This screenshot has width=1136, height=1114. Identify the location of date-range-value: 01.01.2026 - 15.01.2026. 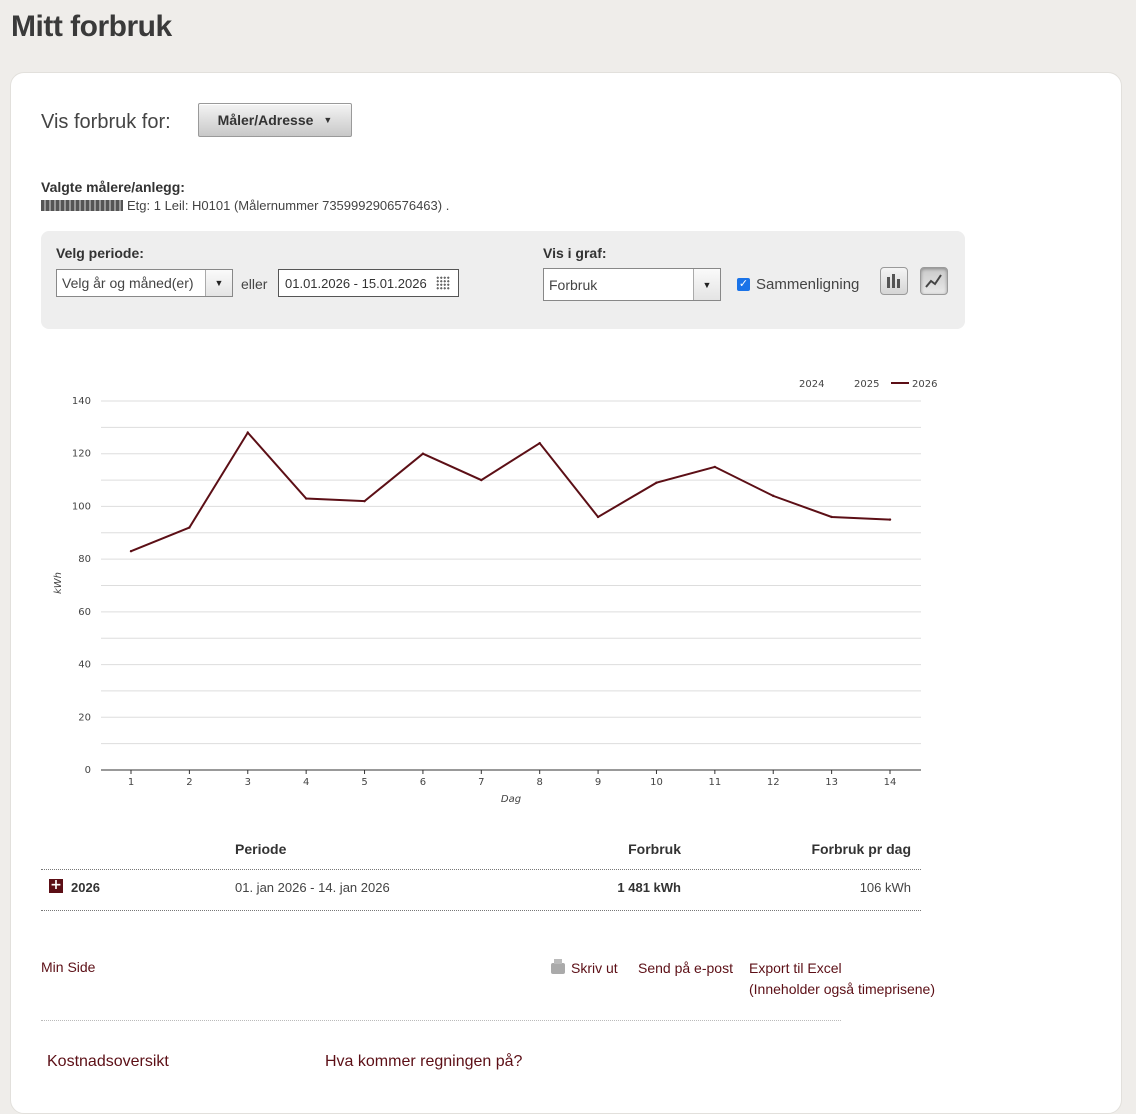
(356, 283).